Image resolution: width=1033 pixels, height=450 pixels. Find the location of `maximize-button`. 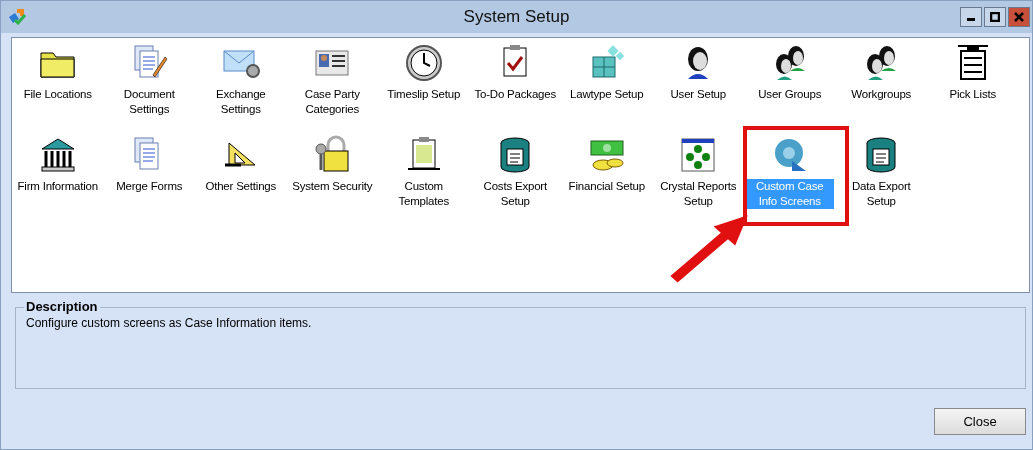

maximize-button is located at coordinates (995, 17).